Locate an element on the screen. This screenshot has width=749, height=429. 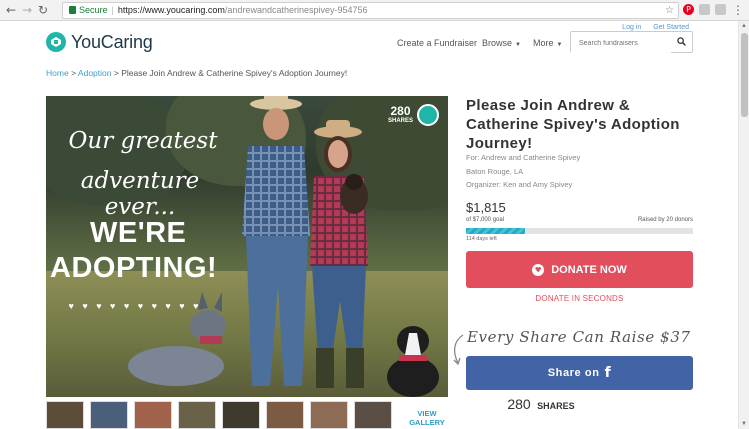
goal-amount: of $7,000 goal is located at coordinates (485, 220).